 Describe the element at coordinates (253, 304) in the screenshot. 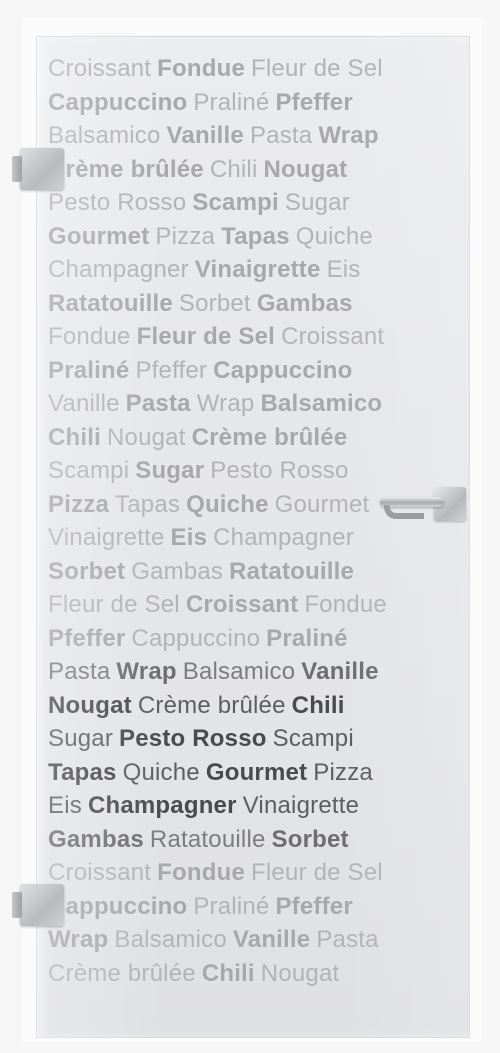

I see `etched-text-line: Ratatouille Sorbet Gambas` at that location.